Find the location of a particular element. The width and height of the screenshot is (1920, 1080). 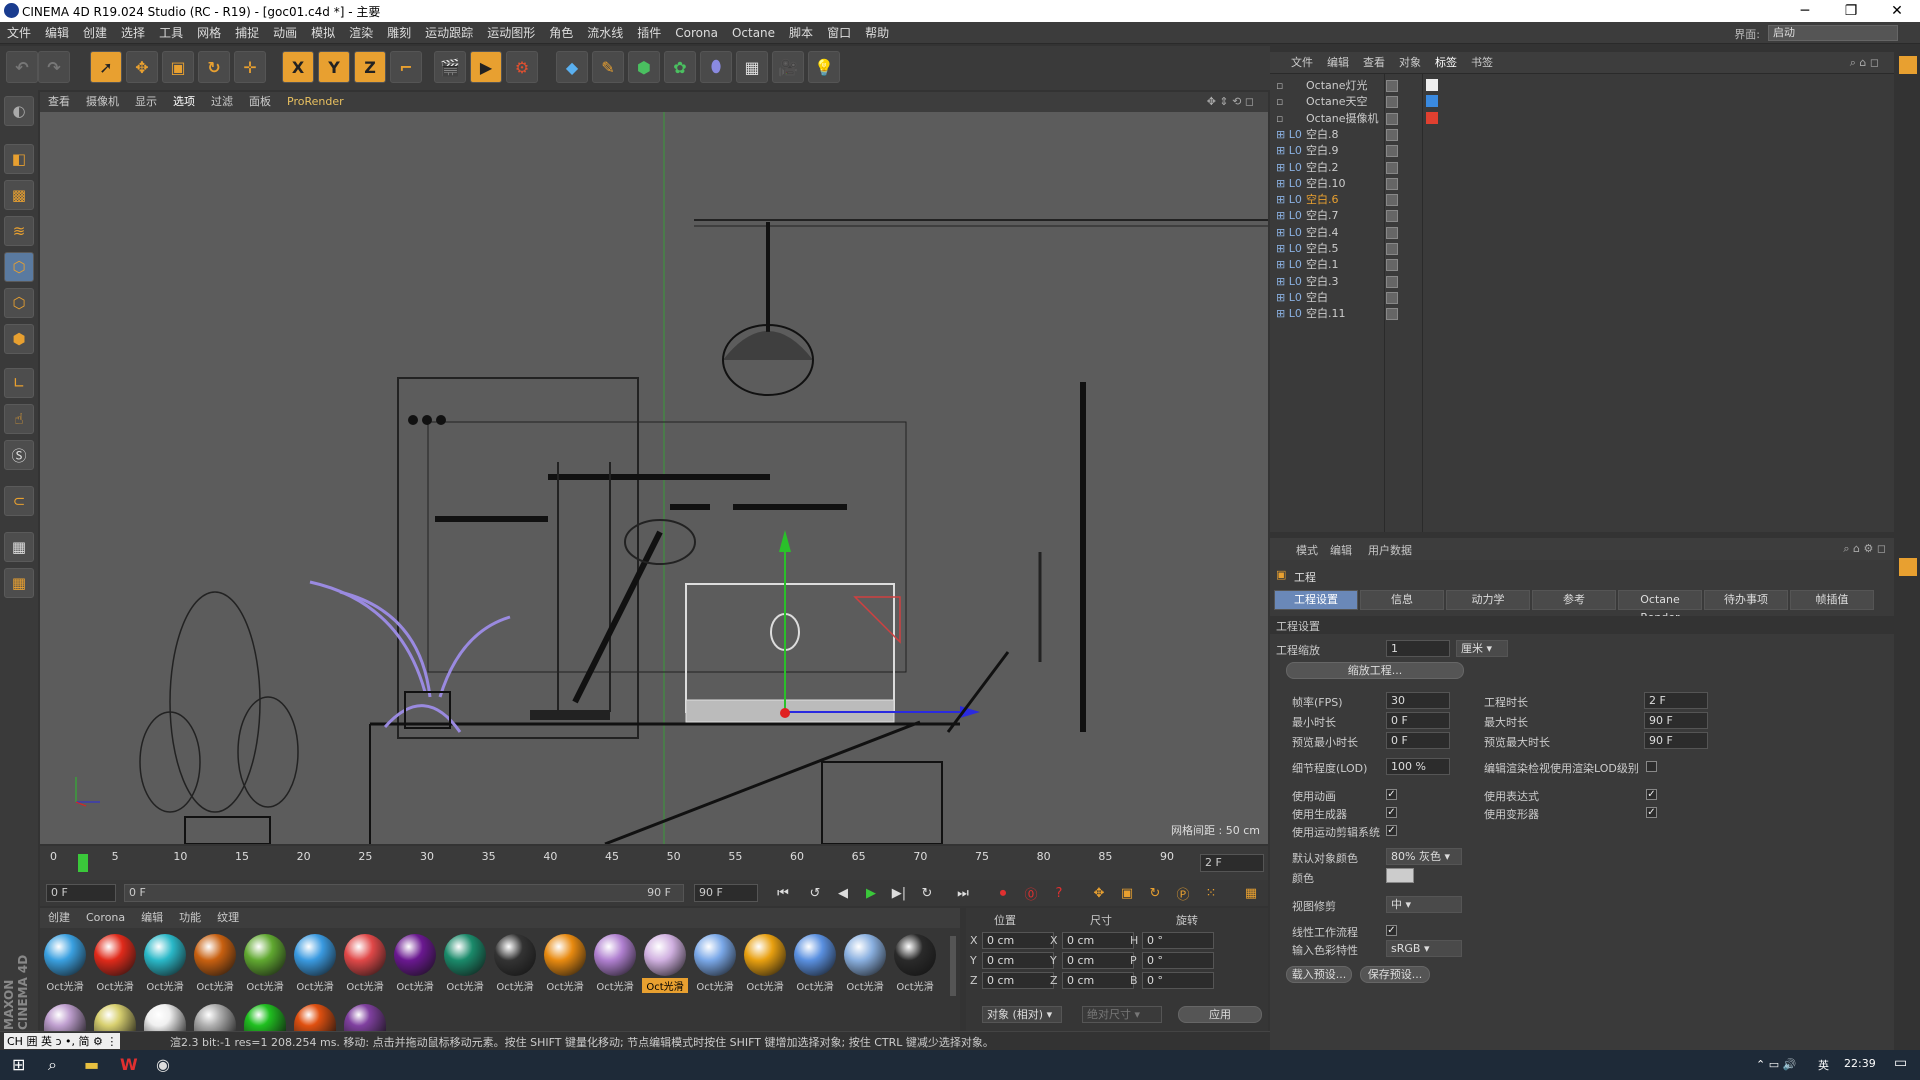

subdivision-icon: ⬢ is located at coordinates (644, 67).